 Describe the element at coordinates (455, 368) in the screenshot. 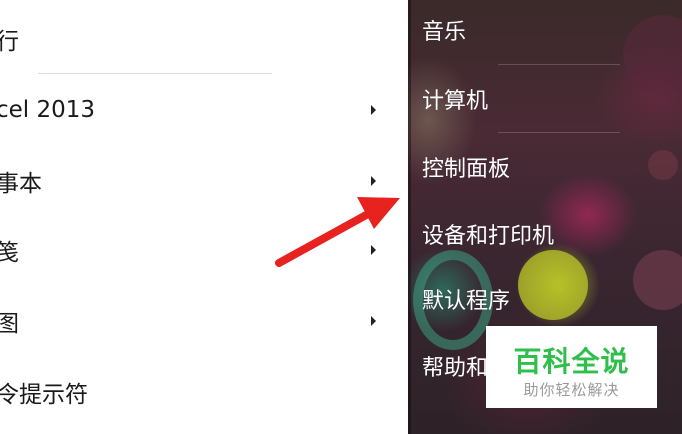

I see `places-item-label: 帮助和` at that location.